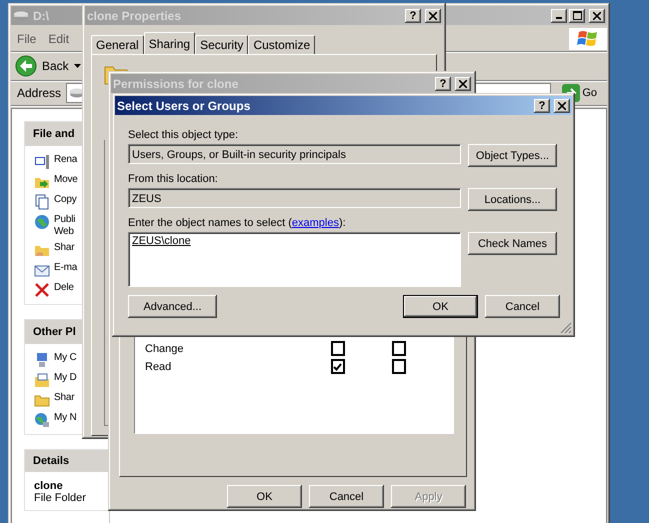  Describe the element at coordinates (588, 39) in the screenshot. I see `flag-logo-icon` at that location.